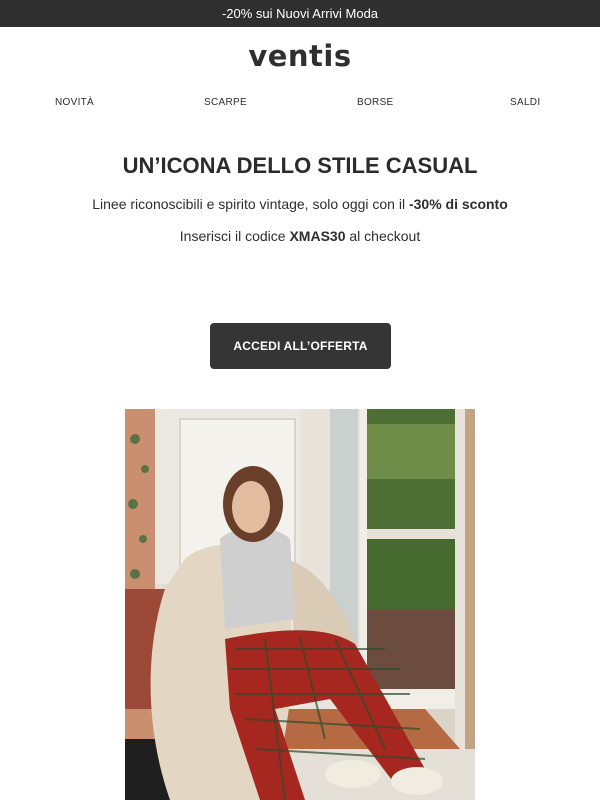  I want to click on nav-item-scarpe: SCARPE, so click(225, 103).